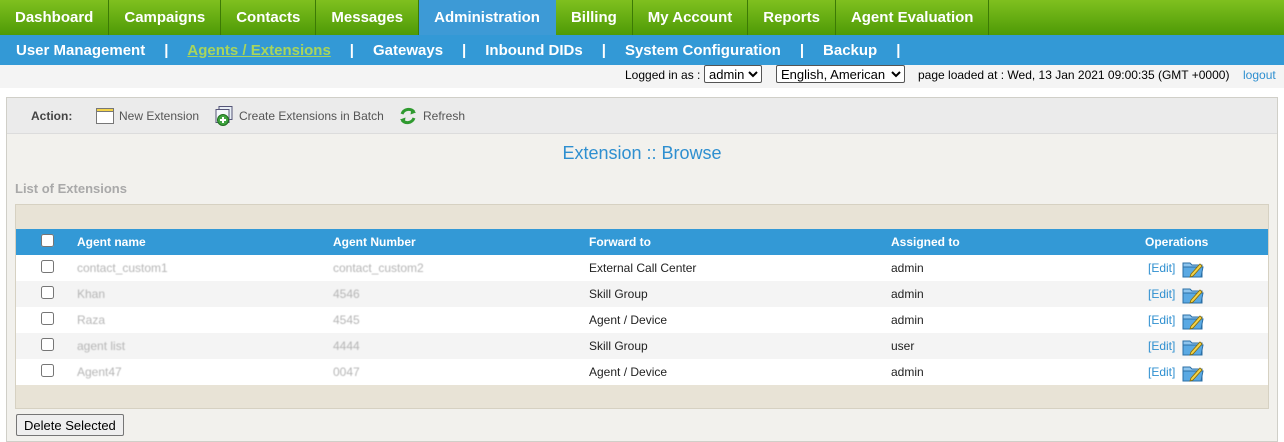 Image resolution: width=1284 pixels, height=442 pixels. What do you see at coordinates (111, 242) in the screenshot?
I see `column-header-agent-name: Agent name` at bounding box center [111, 242].